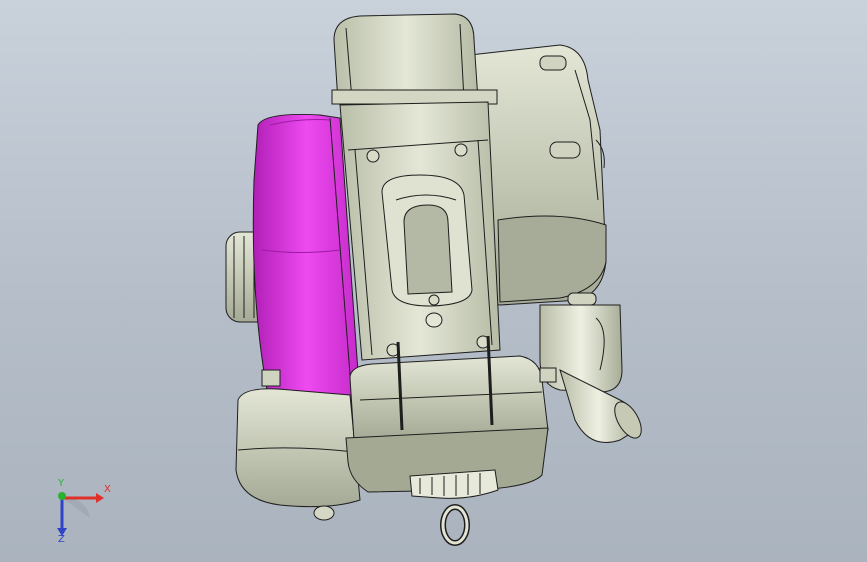  What do you see at coordinates (61, 483) in the screenshot?
I see `y-axis-label: Y` at bounding box center [61, 483].